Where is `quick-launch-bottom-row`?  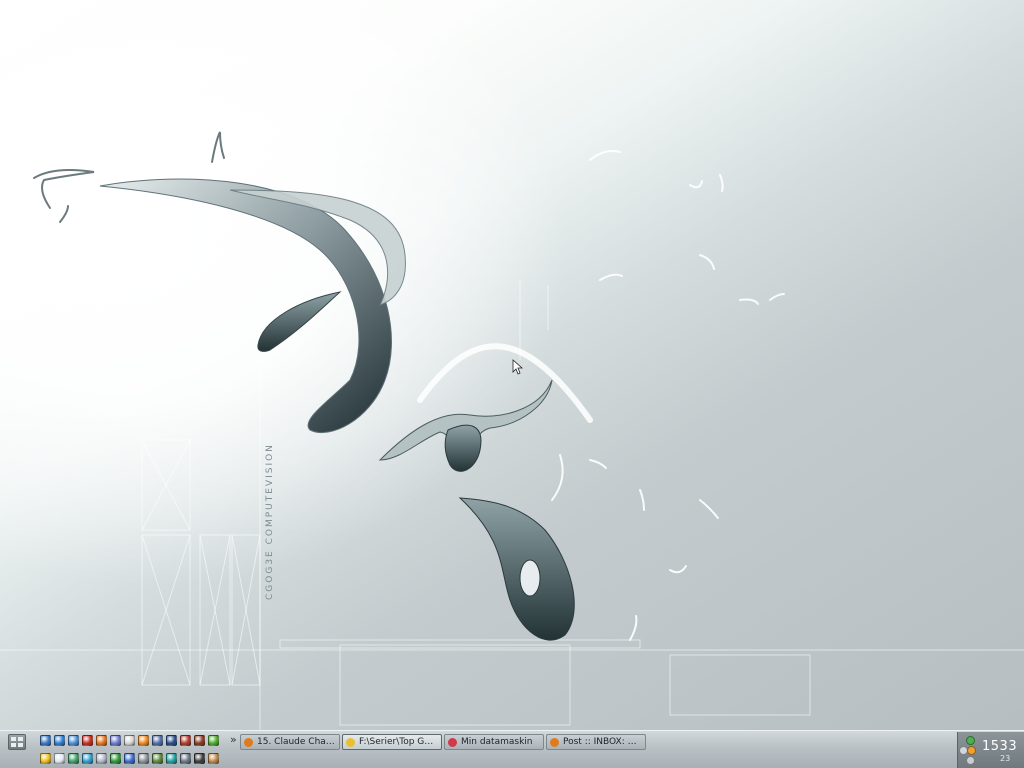
quick-launch-bottom-row is located at coordinates (129, 758).